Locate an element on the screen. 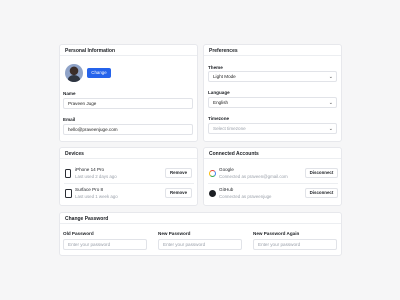  account-status: Connected as praveenjuge is located at coordinates (245, 196).